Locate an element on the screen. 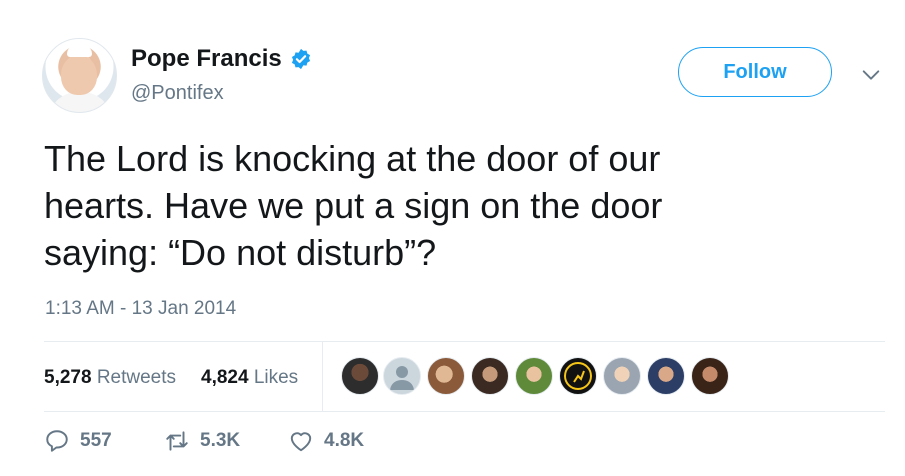 Image resolution: width=905 pixels, height=476 pixels. author-name: Pope Francis is located at coordinates (206, 59).